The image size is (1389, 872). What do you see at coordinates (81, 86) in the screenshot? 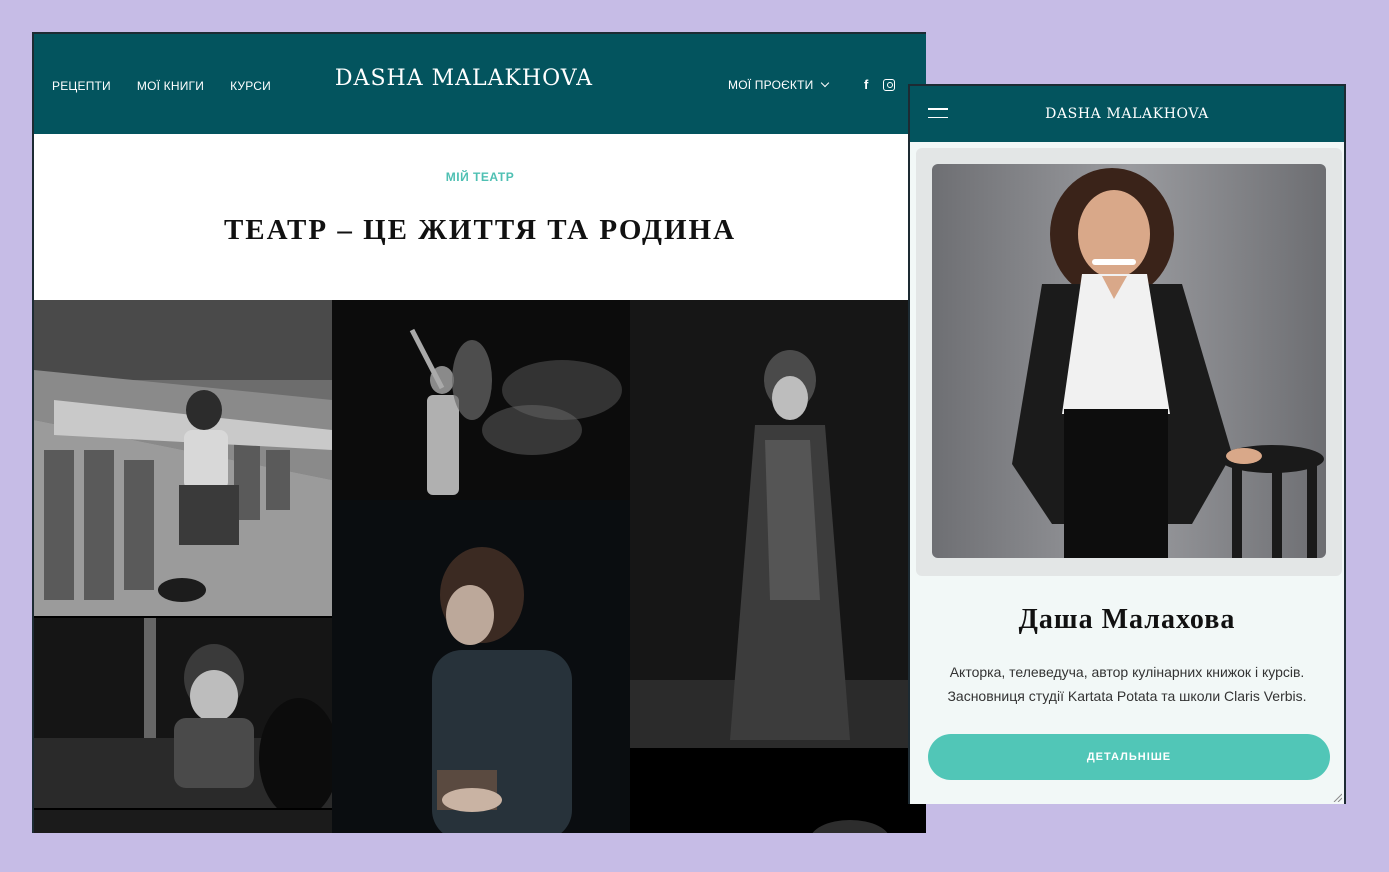
I see `nav-item-recipes: РЕЦЕПТИ` at bounding box center [81, 86].